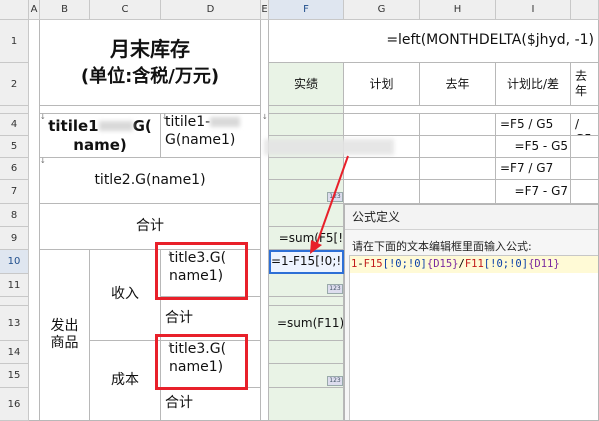 The height and width of the screenshot is (421, 599). What do you see at coordinates (100, 144) in the screenshot?
I see `titile1-name: name)` at bounding box center [100, 144].